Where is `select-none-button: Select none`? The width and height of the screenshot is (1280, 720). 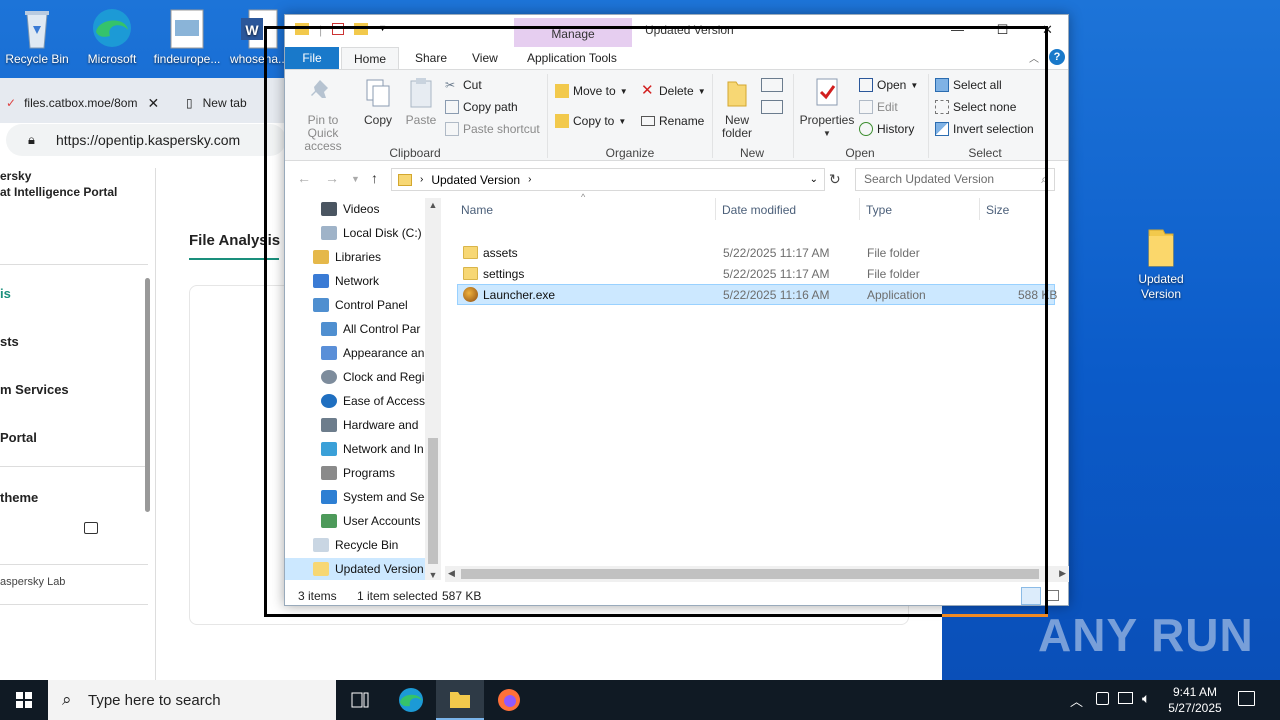 select-none-button: Select none is located at coordinates (975, 107).